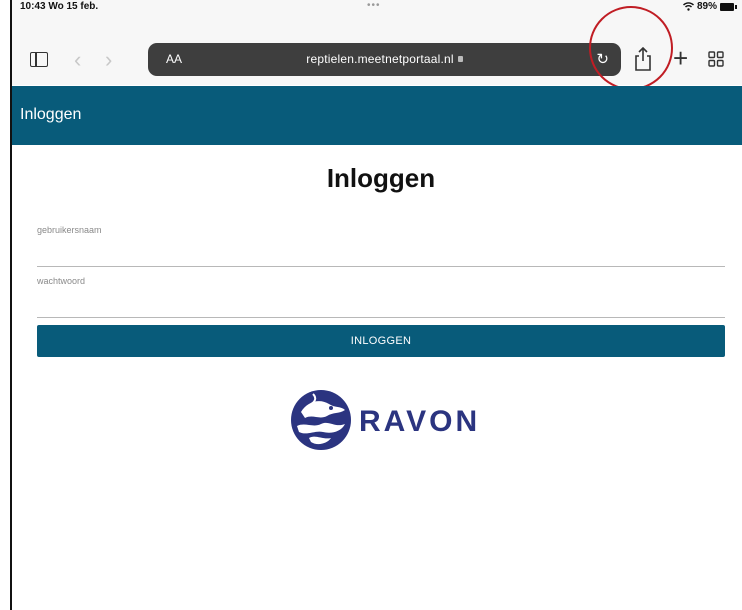 The width and height of the screenshot is (742, 610). I want to click on ravon-emblem-icon, so click(321, 420).